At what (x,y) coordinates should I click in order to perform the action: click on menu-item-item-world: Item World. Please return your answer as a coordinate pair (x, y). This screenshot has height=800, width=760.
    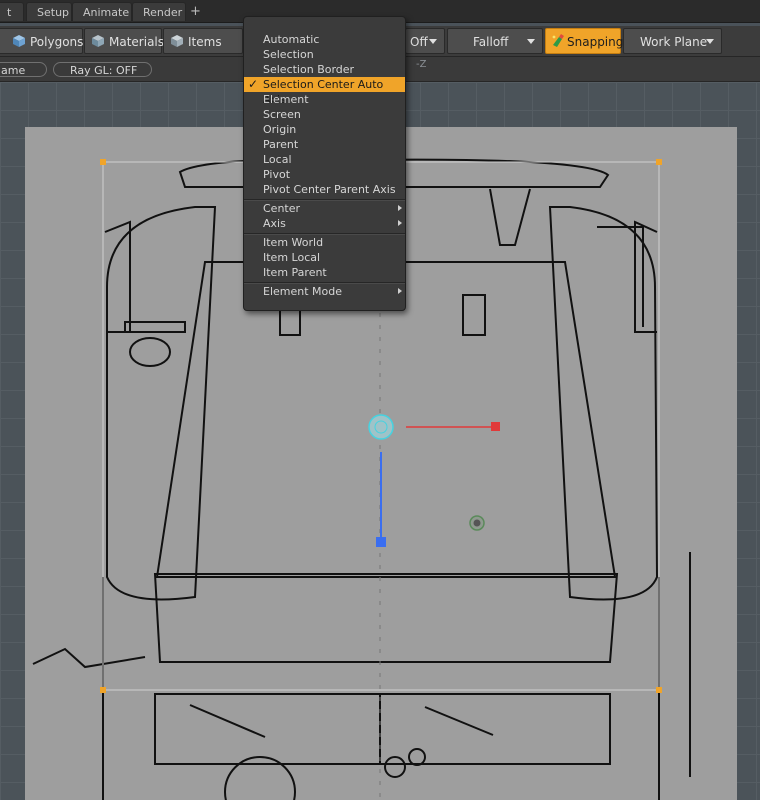
    Looking at the image, I should click on (324, 242).